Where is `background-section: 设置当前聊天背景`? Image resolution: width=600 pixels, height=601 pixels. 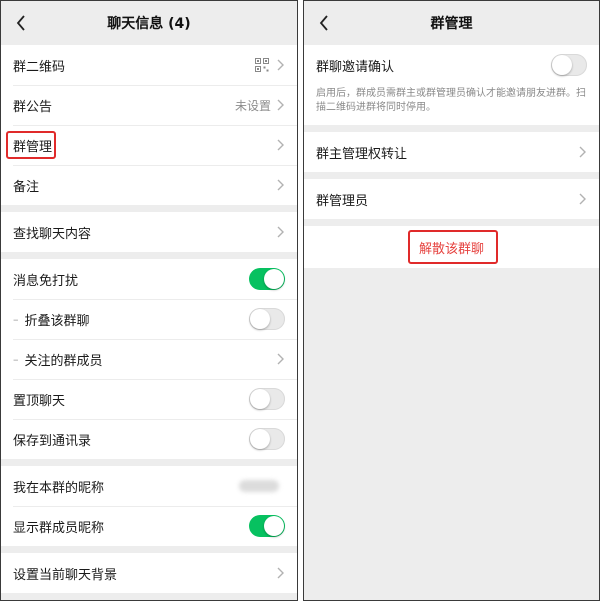 background-section: 设置当前聊天背景 is located at coordinates (149, 573).